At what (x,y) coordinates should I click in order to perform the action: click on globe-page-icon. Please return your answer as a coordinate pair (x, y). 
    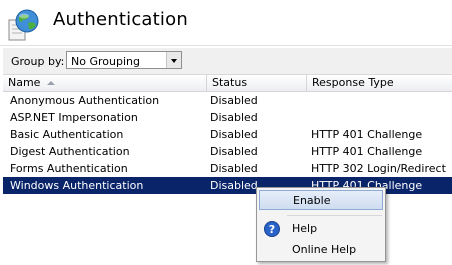
    Looking at the image, I should click on (23, 25).